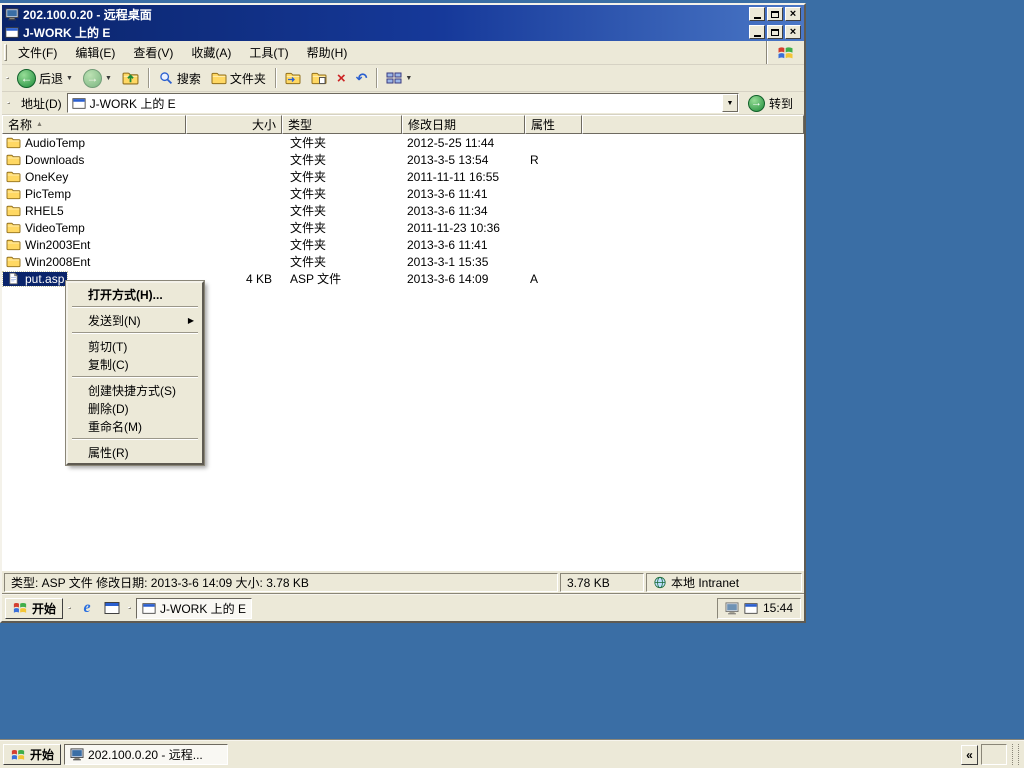 This screenshot has width=1024, height=768. I want to click on back-button: ← 后退 ▼, so click(45, 78).